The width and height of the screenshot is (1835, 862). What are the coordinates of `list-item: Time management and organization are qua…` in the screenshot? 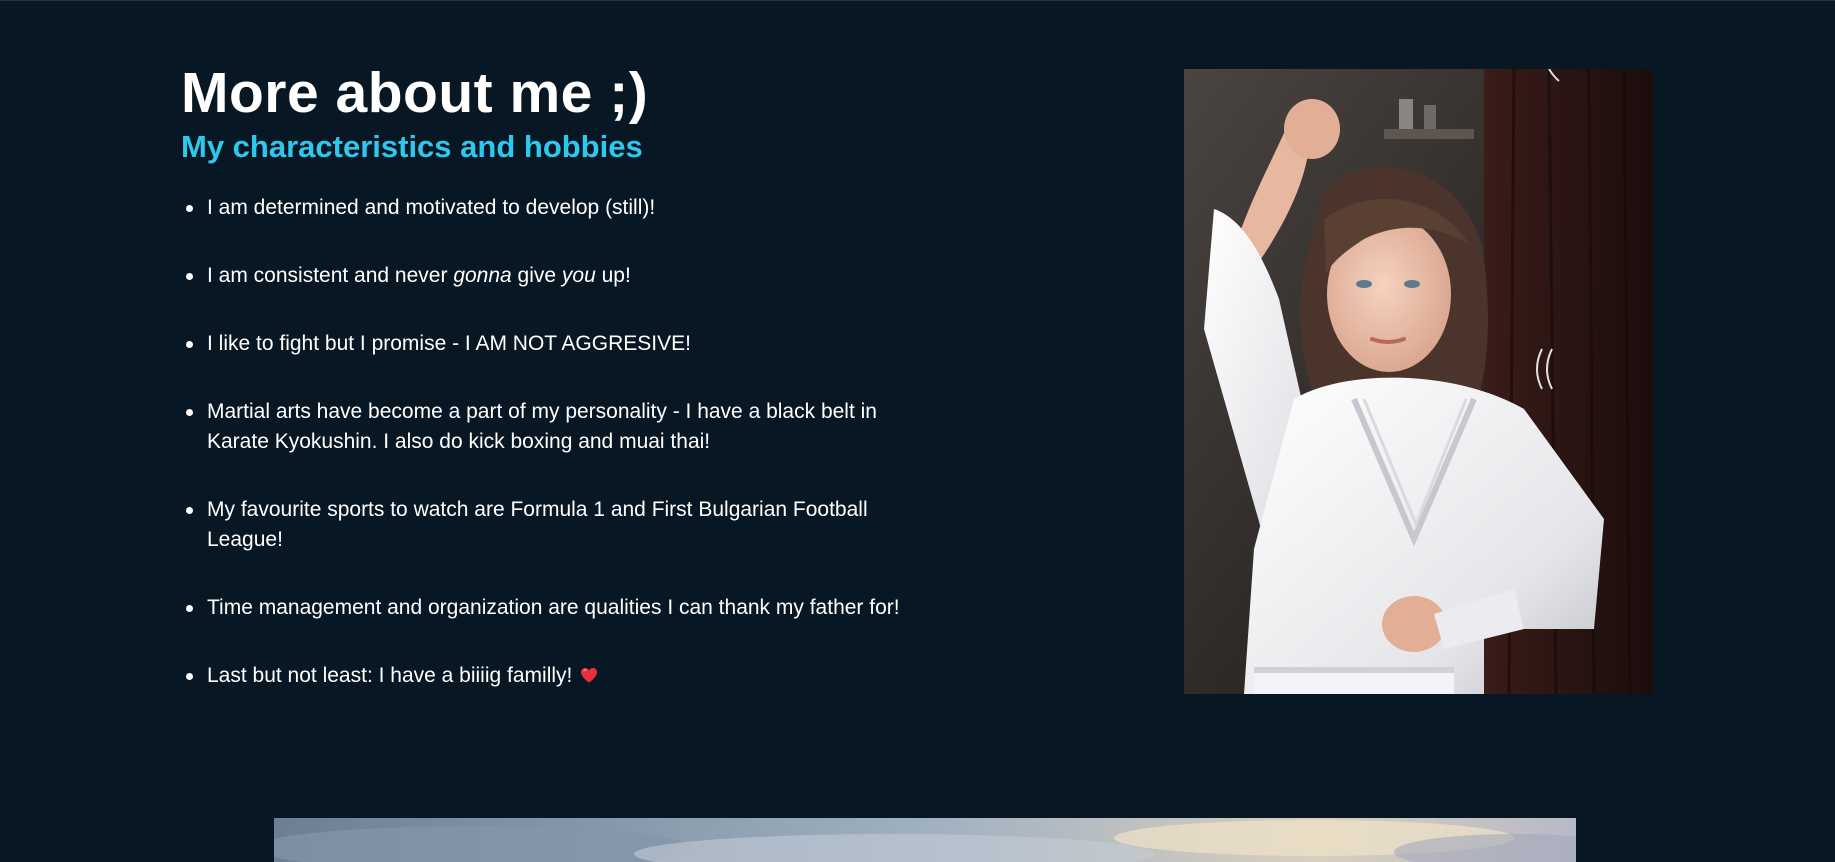 It's located at (549, 608).